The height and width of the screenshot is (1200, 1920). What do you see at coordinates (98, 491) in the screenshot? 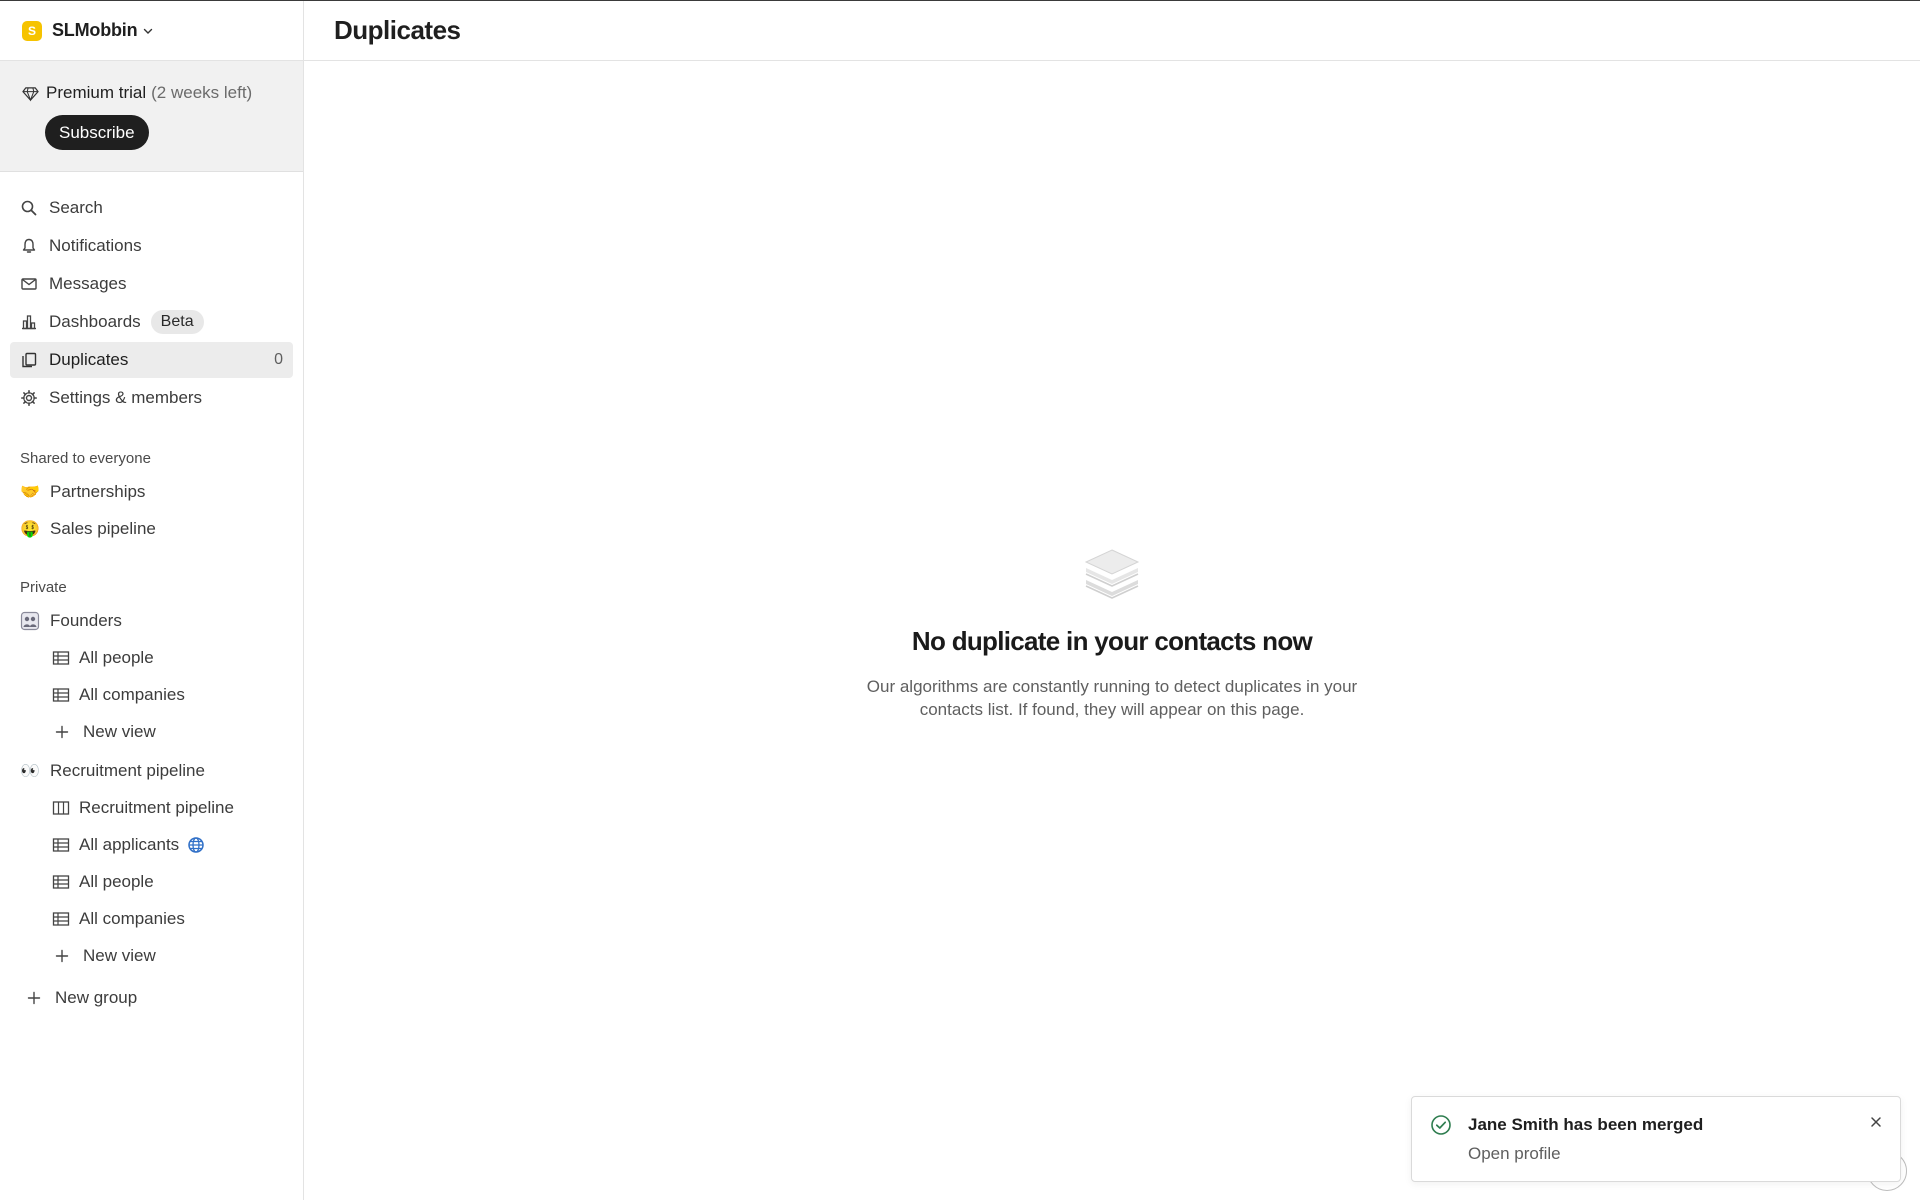
I see `list-item-label: Partnerships` at bounding box center [98, 491].